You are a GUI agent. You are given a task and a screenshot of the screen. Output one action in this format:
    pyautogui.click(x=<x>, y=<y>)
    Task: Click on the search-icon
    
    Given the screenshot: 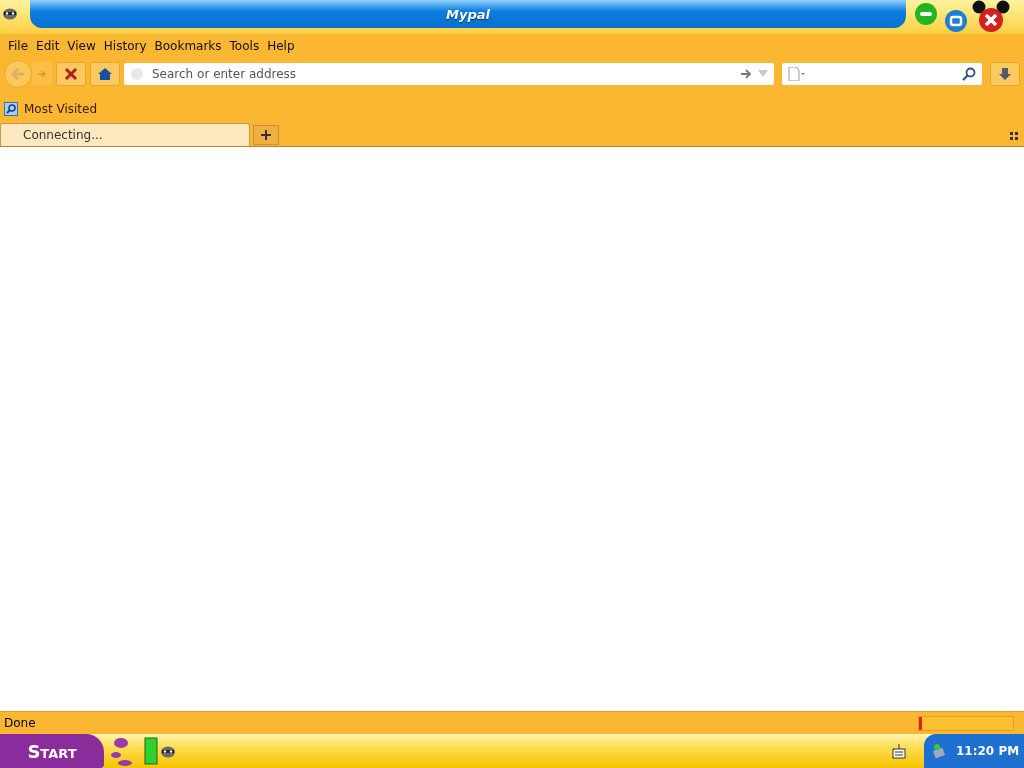 What is the action you would take?
    pyautogui.click(x=969, y=74)
    